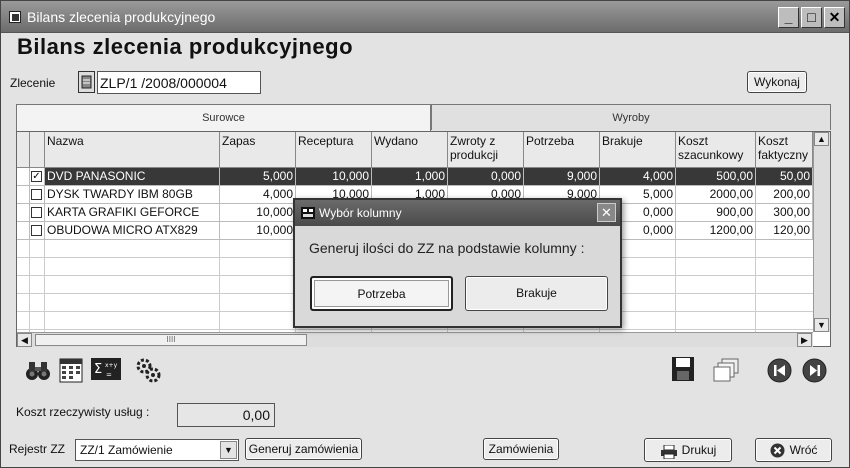 The height and width of the screenshot is (468, 850). Describe the element at coordinates (132, 150) in the screenshot. I see `col-header-nazwa: Nazwa` at that location.